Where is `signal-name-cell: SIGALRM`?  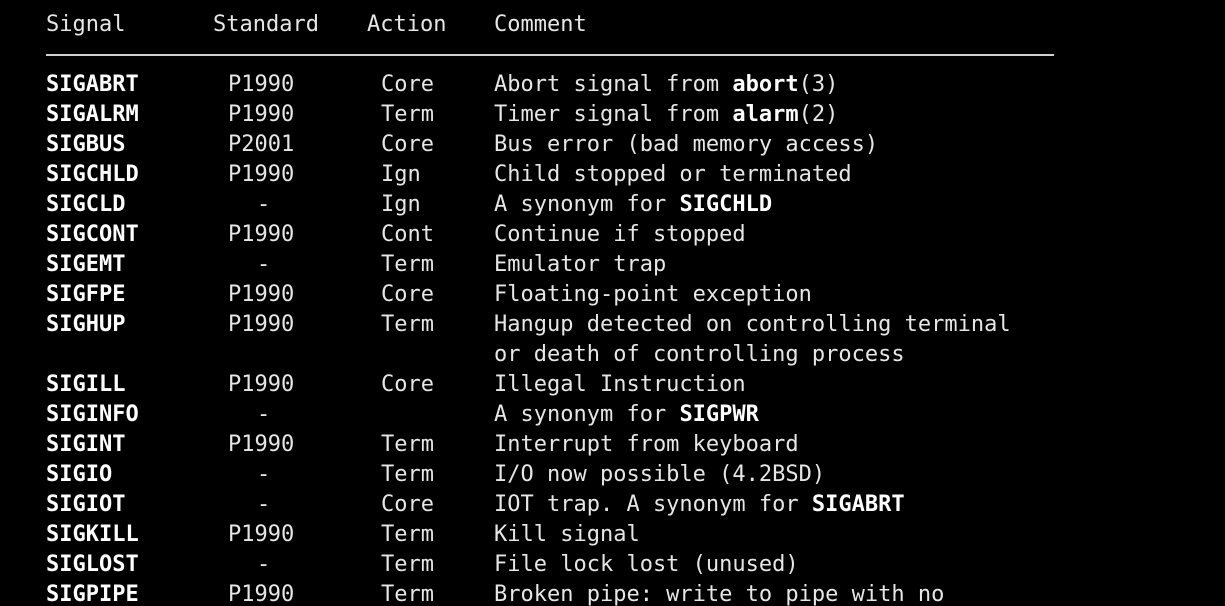 signal-name-cell: SIGALRM is located at coordinates (92, 114).